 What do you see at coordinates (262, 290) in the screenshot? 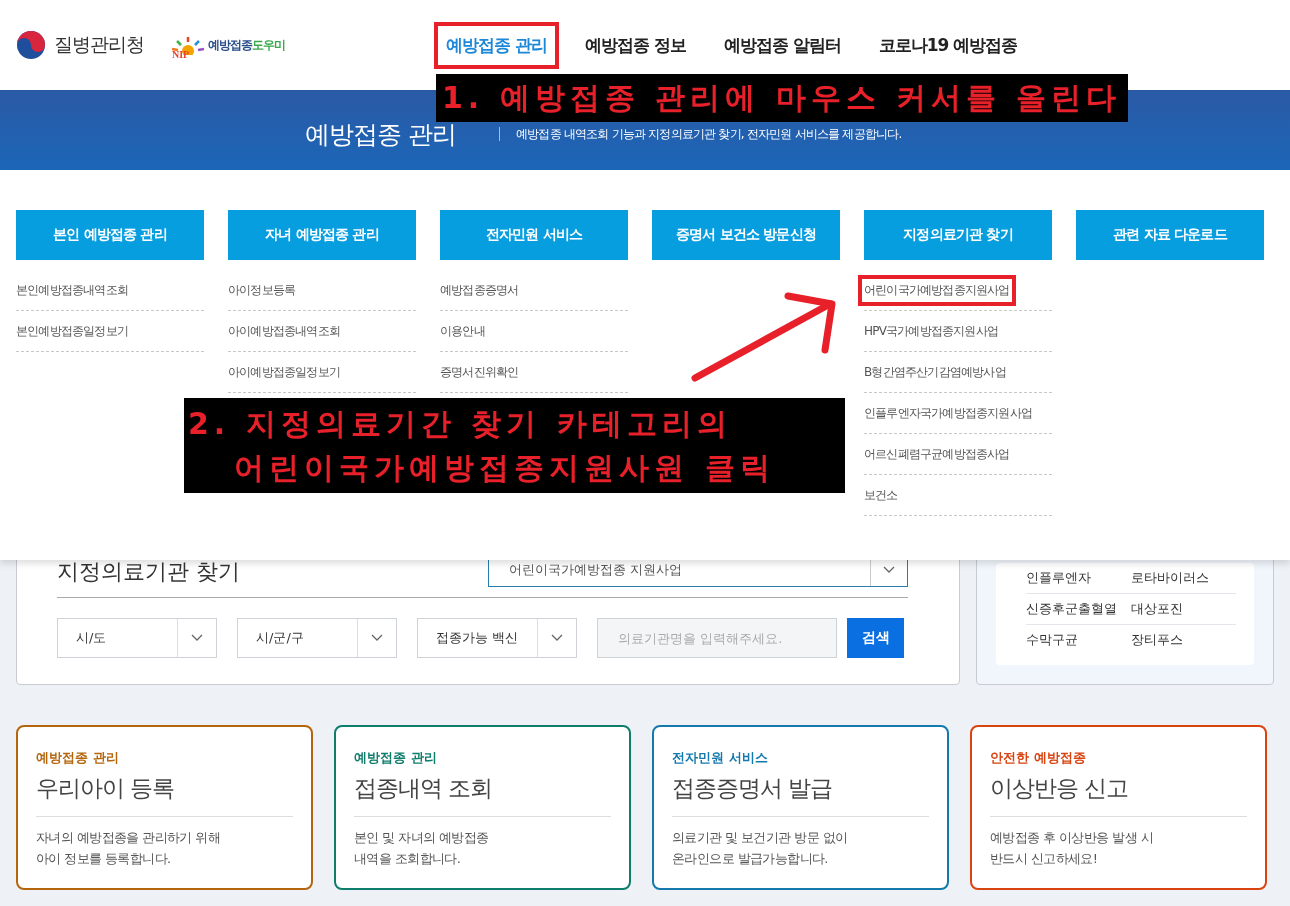
I see `submenu-link: 아이정보등록` at bounding box center [262, 290].